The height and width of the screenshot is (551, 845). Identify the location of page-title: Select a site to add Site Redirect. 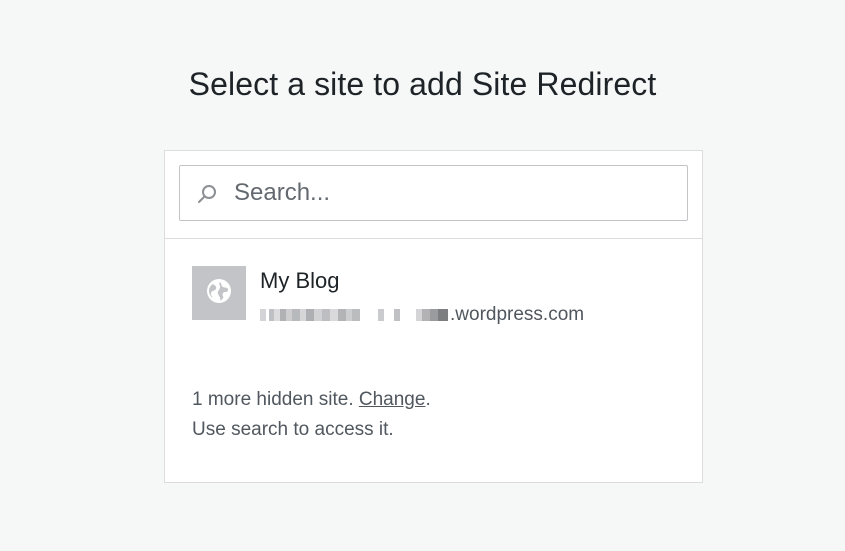
(422, 84).